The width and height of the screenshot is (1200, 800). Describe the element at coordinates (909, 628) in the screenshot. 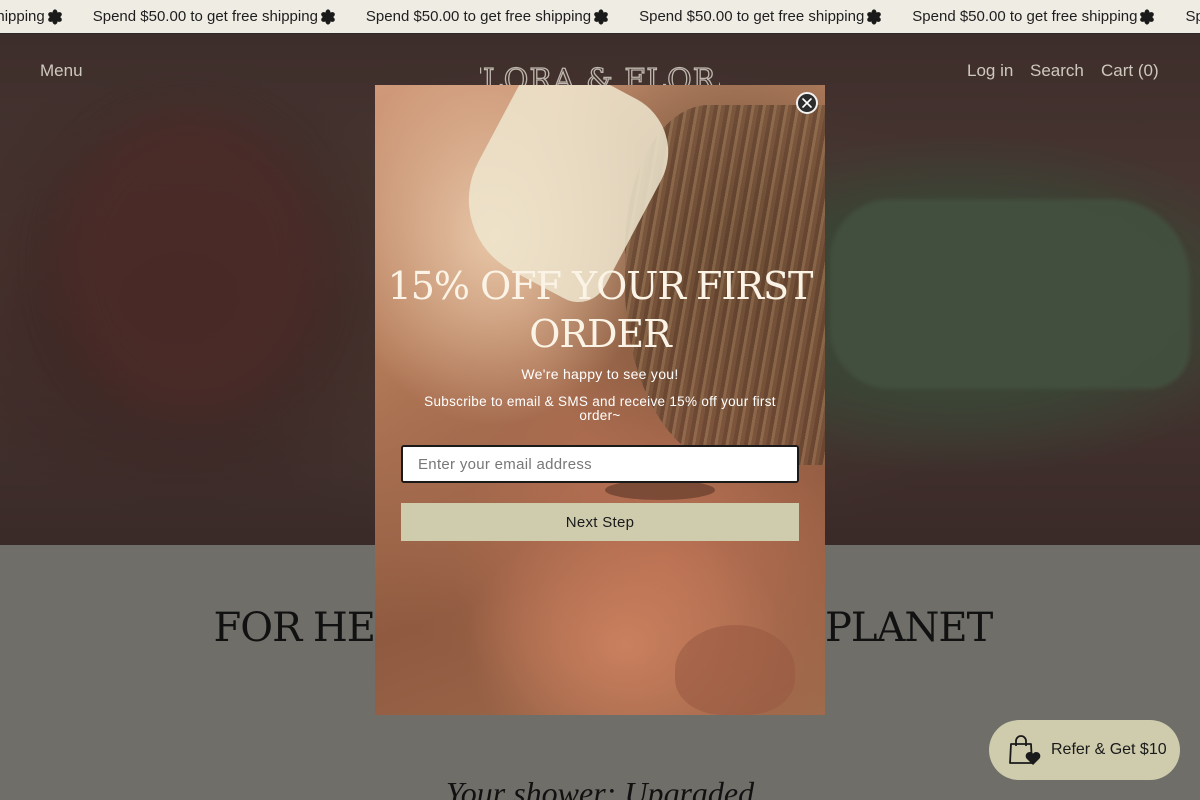

I see `section-heading-right: PLANET` at that location.